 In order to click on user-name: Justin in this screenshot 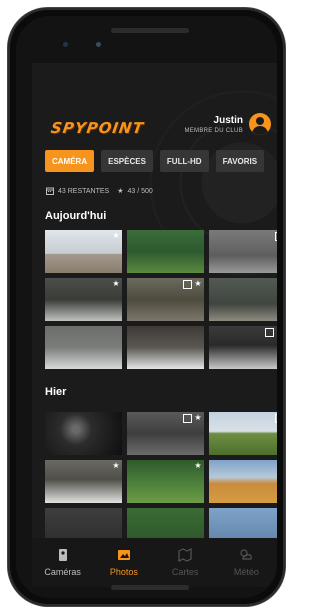, I will do `click(228, 120)`.